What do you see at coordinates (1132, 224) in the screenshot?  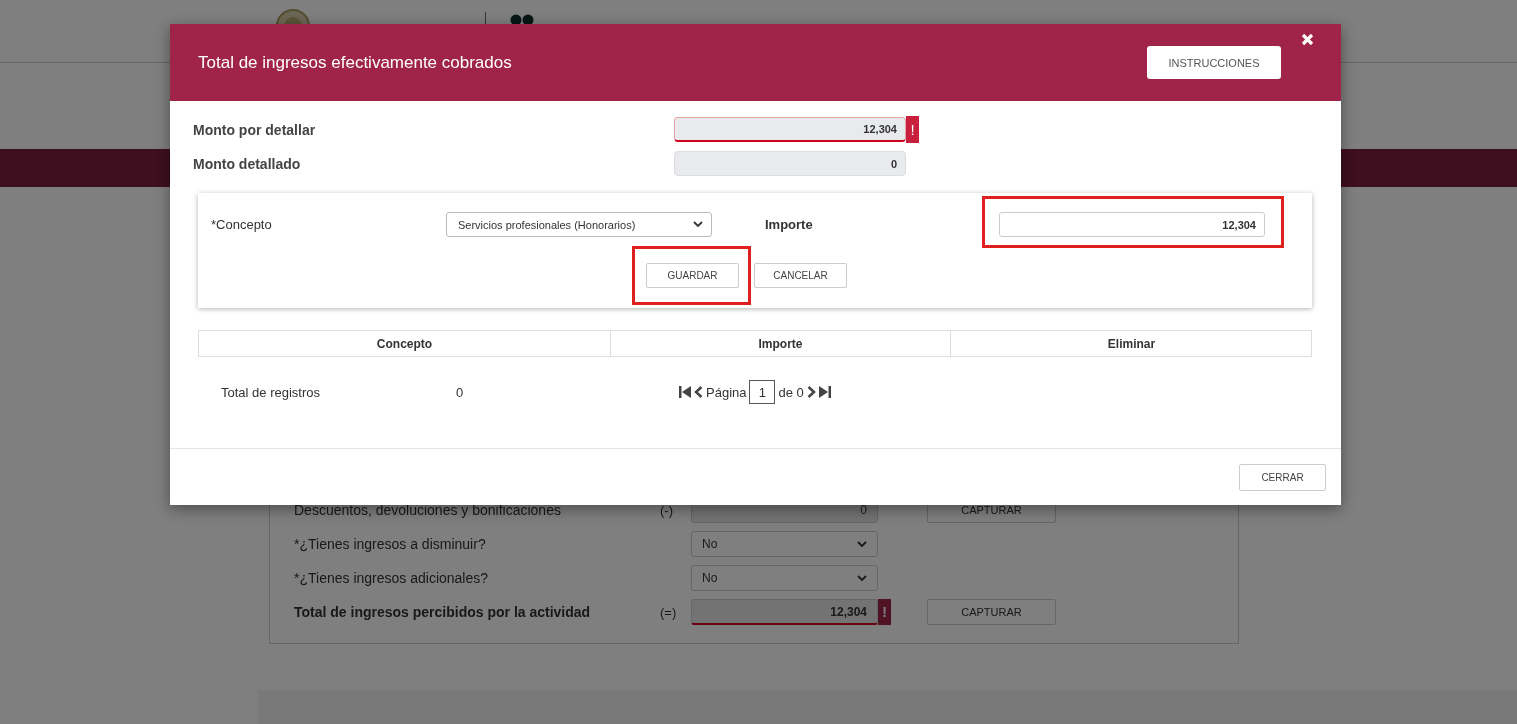 I see `amount-input: 12,304` at bounding box center [1132, 224].